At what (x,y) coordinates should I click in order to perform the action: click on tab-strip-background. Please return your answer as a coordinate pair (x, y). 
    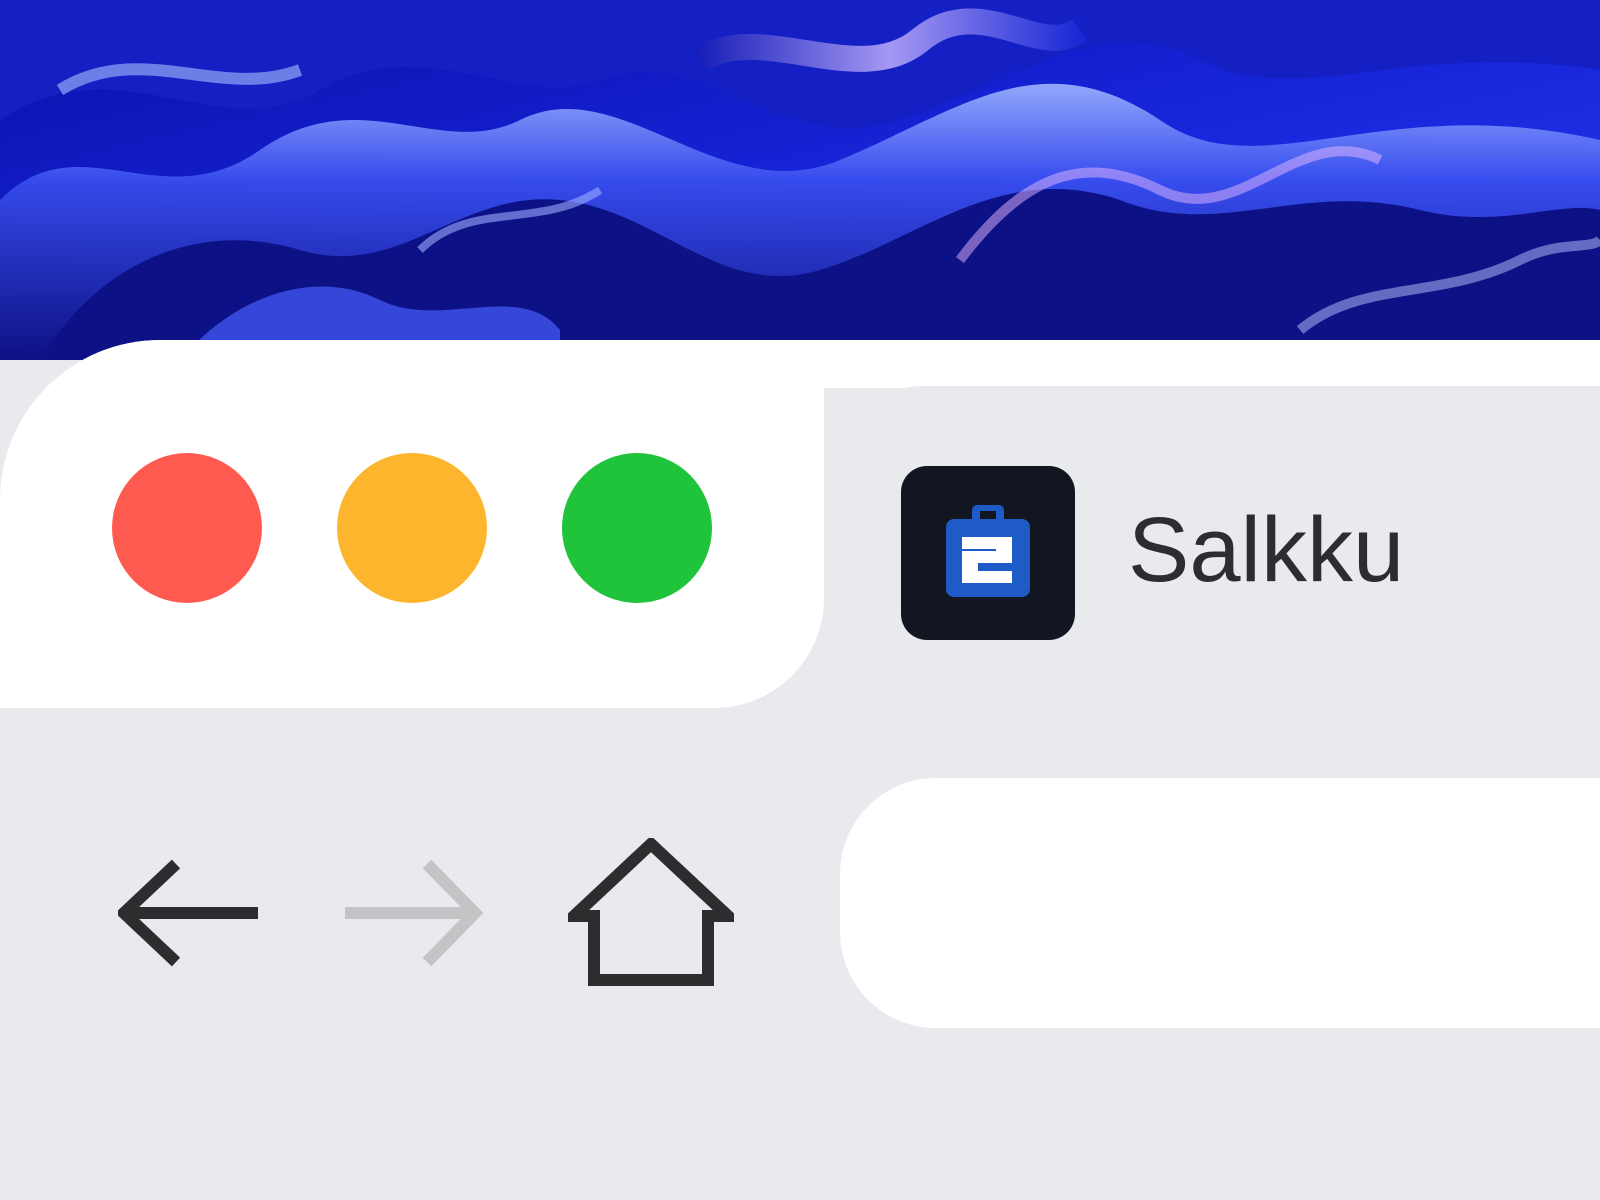
    Looking at the image, I should click on (1212, 364).